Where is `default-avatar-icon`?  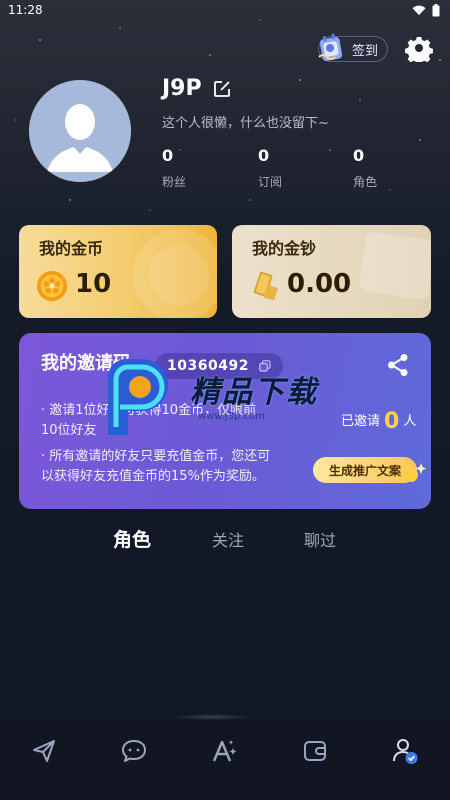 default-avatar-icon is located at coordinates (80, 131).